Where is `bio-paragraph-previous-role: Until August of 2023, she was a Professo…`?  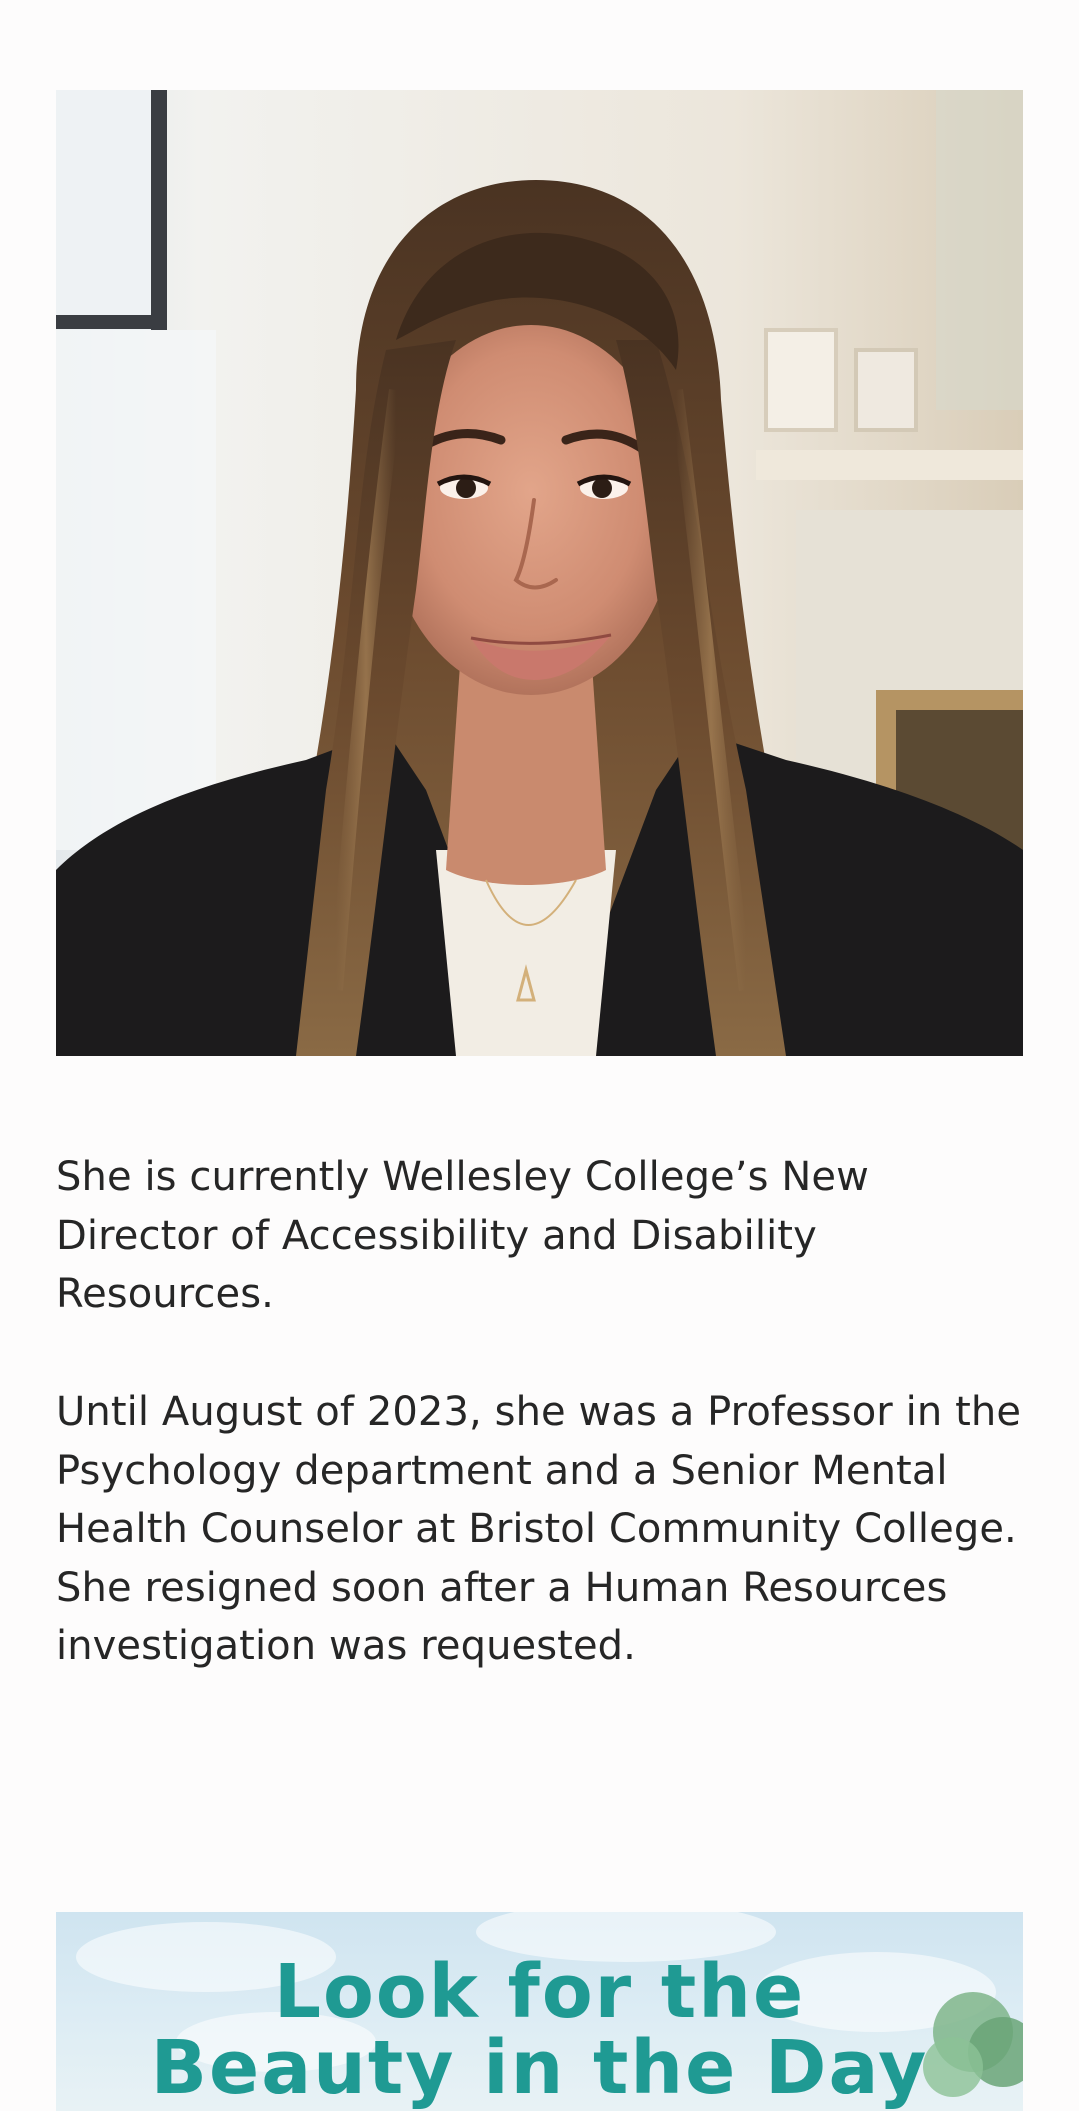
bio-paragraph-previous-role: Until August of 2023, she was a Professo… is located at coordinates (539, 1529).